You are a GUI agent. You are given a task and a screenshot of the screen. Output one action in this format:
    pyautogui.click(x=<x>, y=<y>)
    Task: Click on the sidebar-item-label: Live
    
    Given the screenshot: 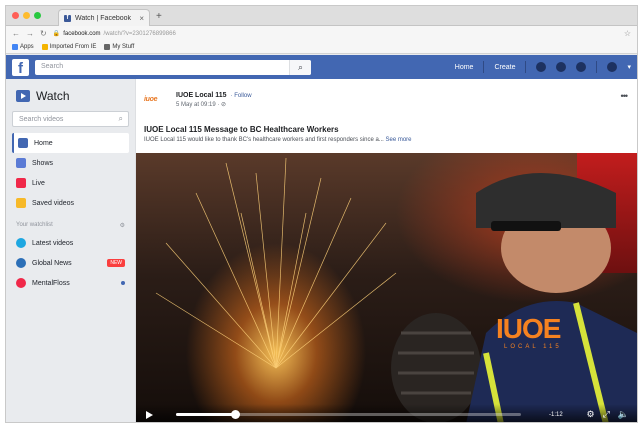 What is the action you would take?
    pyautogui.click(x=38, y=183)
    